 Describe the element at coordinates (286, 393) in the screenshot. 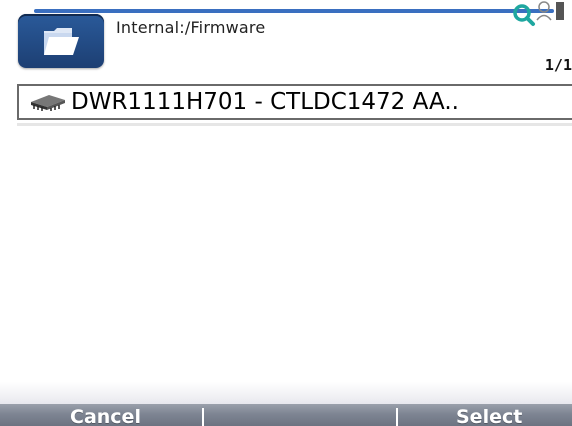

I see `bottom-fade` at that location.